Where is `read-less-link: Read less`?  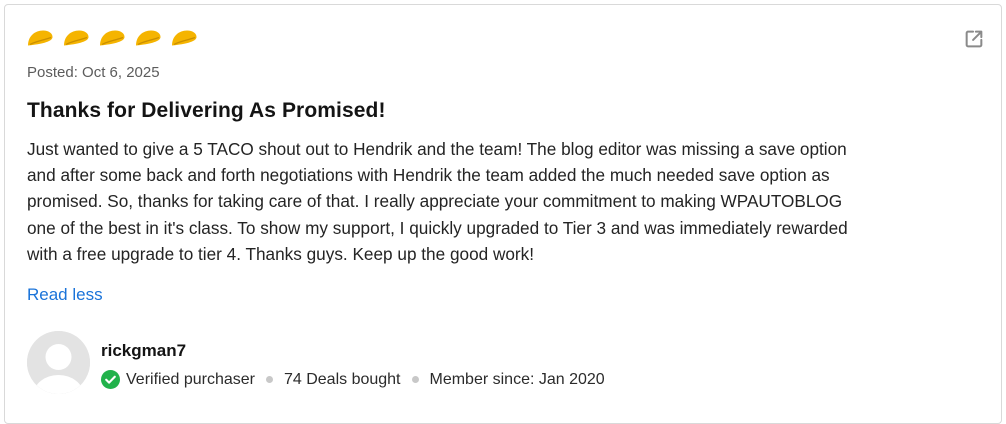 read-less-link: Read less is located at coordinates (65, 295).